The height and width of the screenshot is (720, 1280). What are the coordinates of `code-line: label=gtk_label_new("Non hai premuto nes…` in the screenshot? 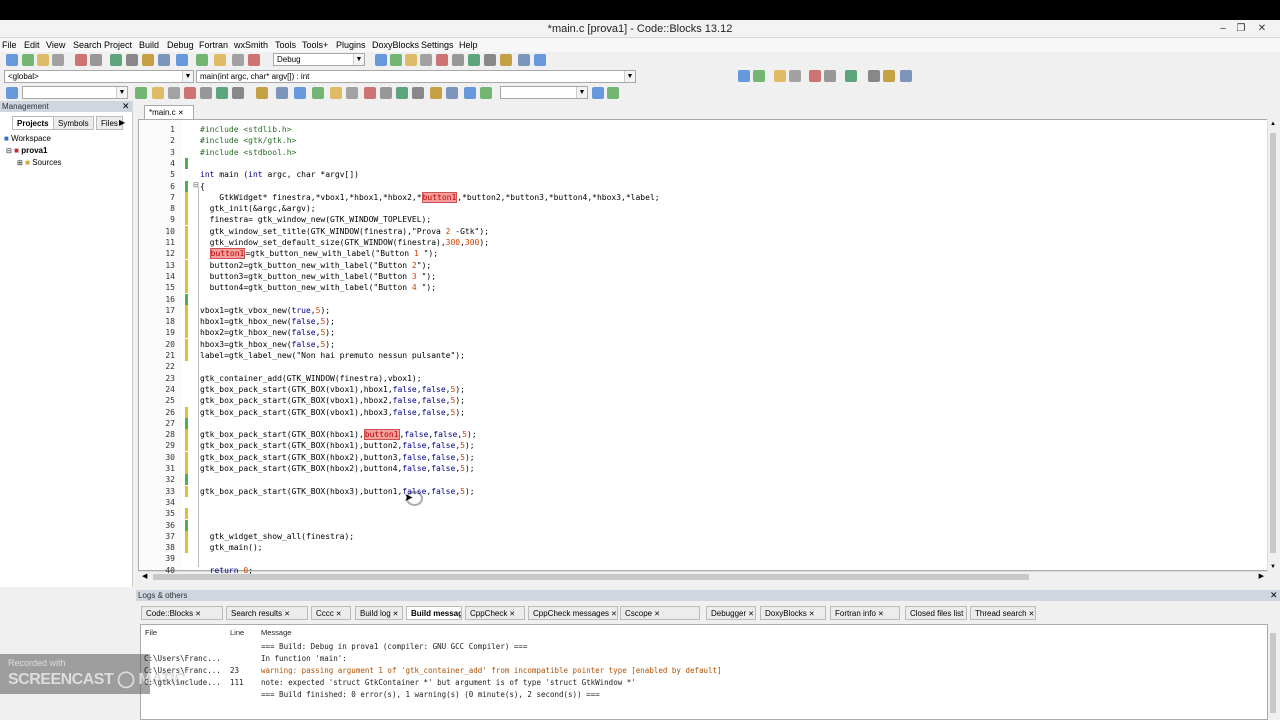 It's located at (332, 355).